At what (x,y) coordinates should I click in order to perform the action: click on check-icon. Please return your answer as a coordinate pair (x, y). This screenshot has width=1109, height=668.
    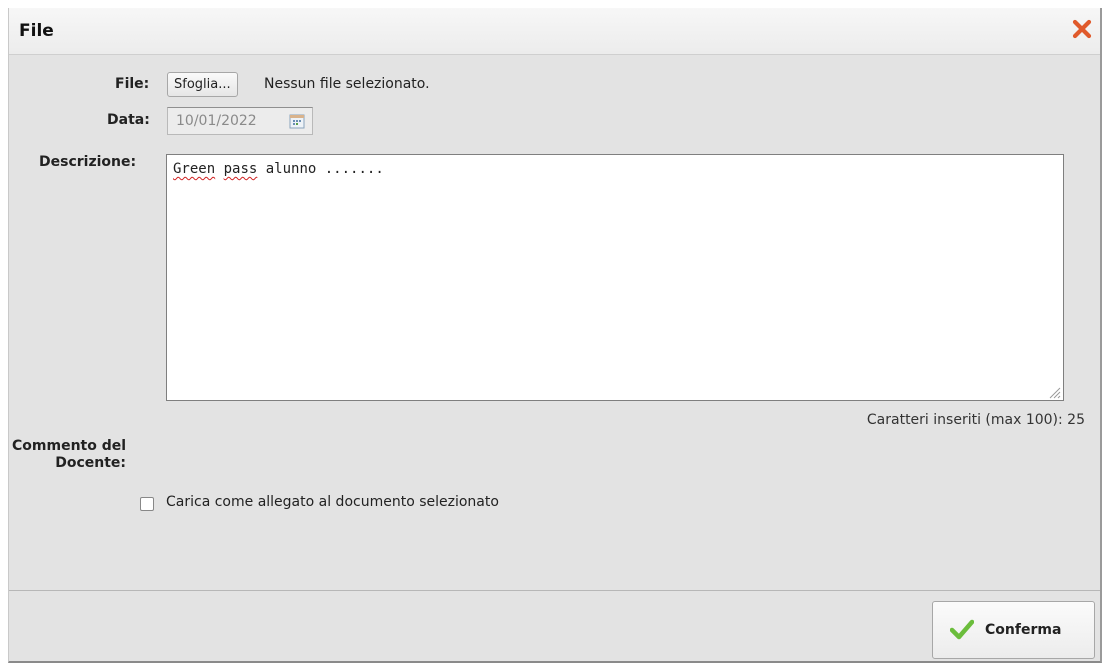
    Looking at the image, I should click on (962, 630).